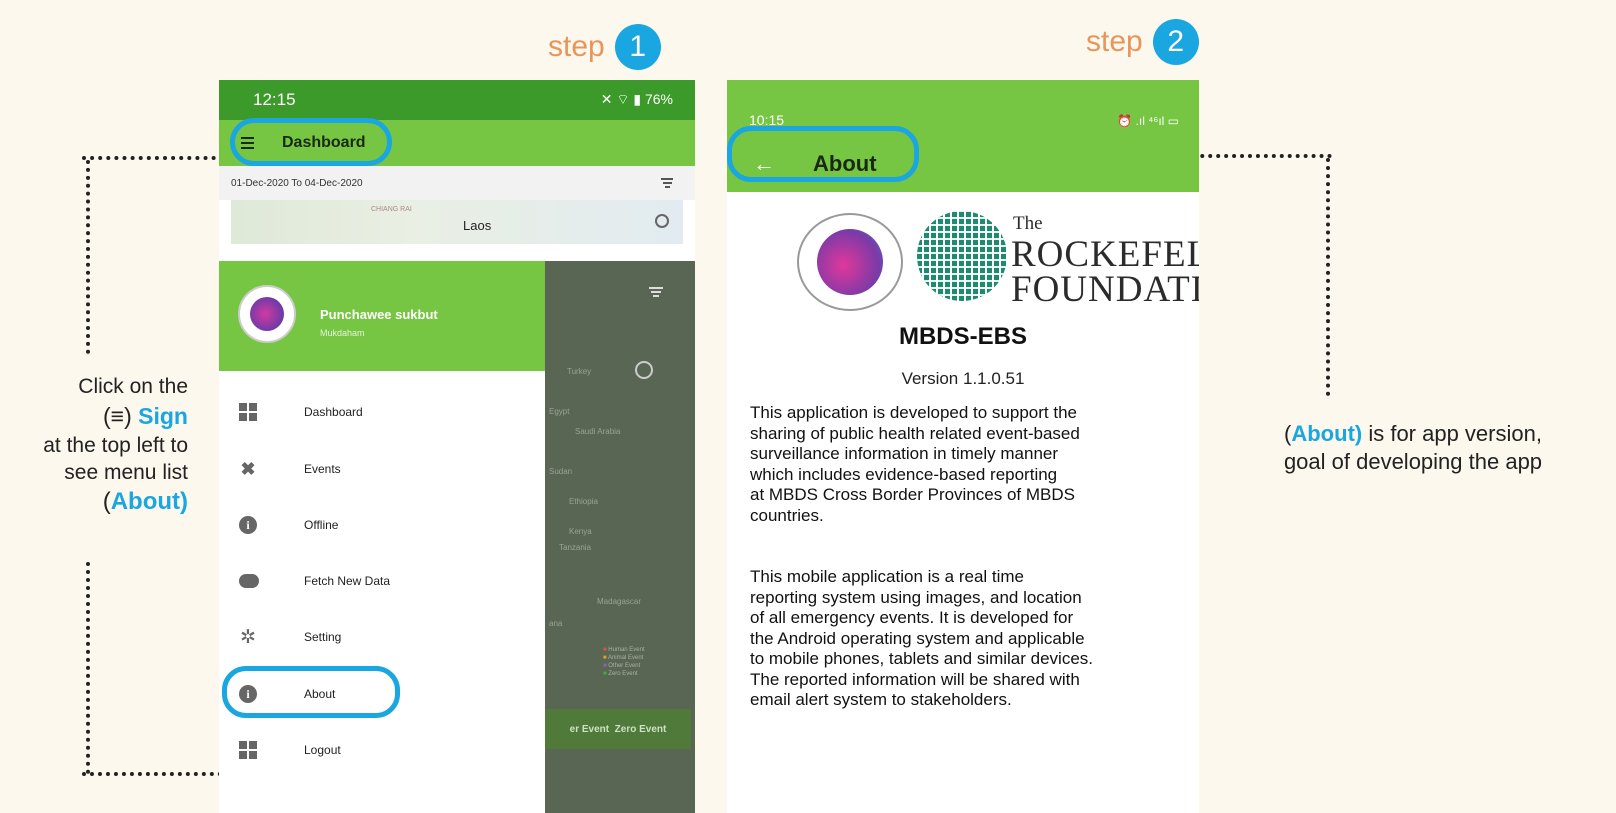 The height and width of the screenshot is (813, 1616). What do you see at coordinates (1413, 433) in the screenshot?
I see `note-line: (About) is for app version,` at bounding box center [1413, 433].